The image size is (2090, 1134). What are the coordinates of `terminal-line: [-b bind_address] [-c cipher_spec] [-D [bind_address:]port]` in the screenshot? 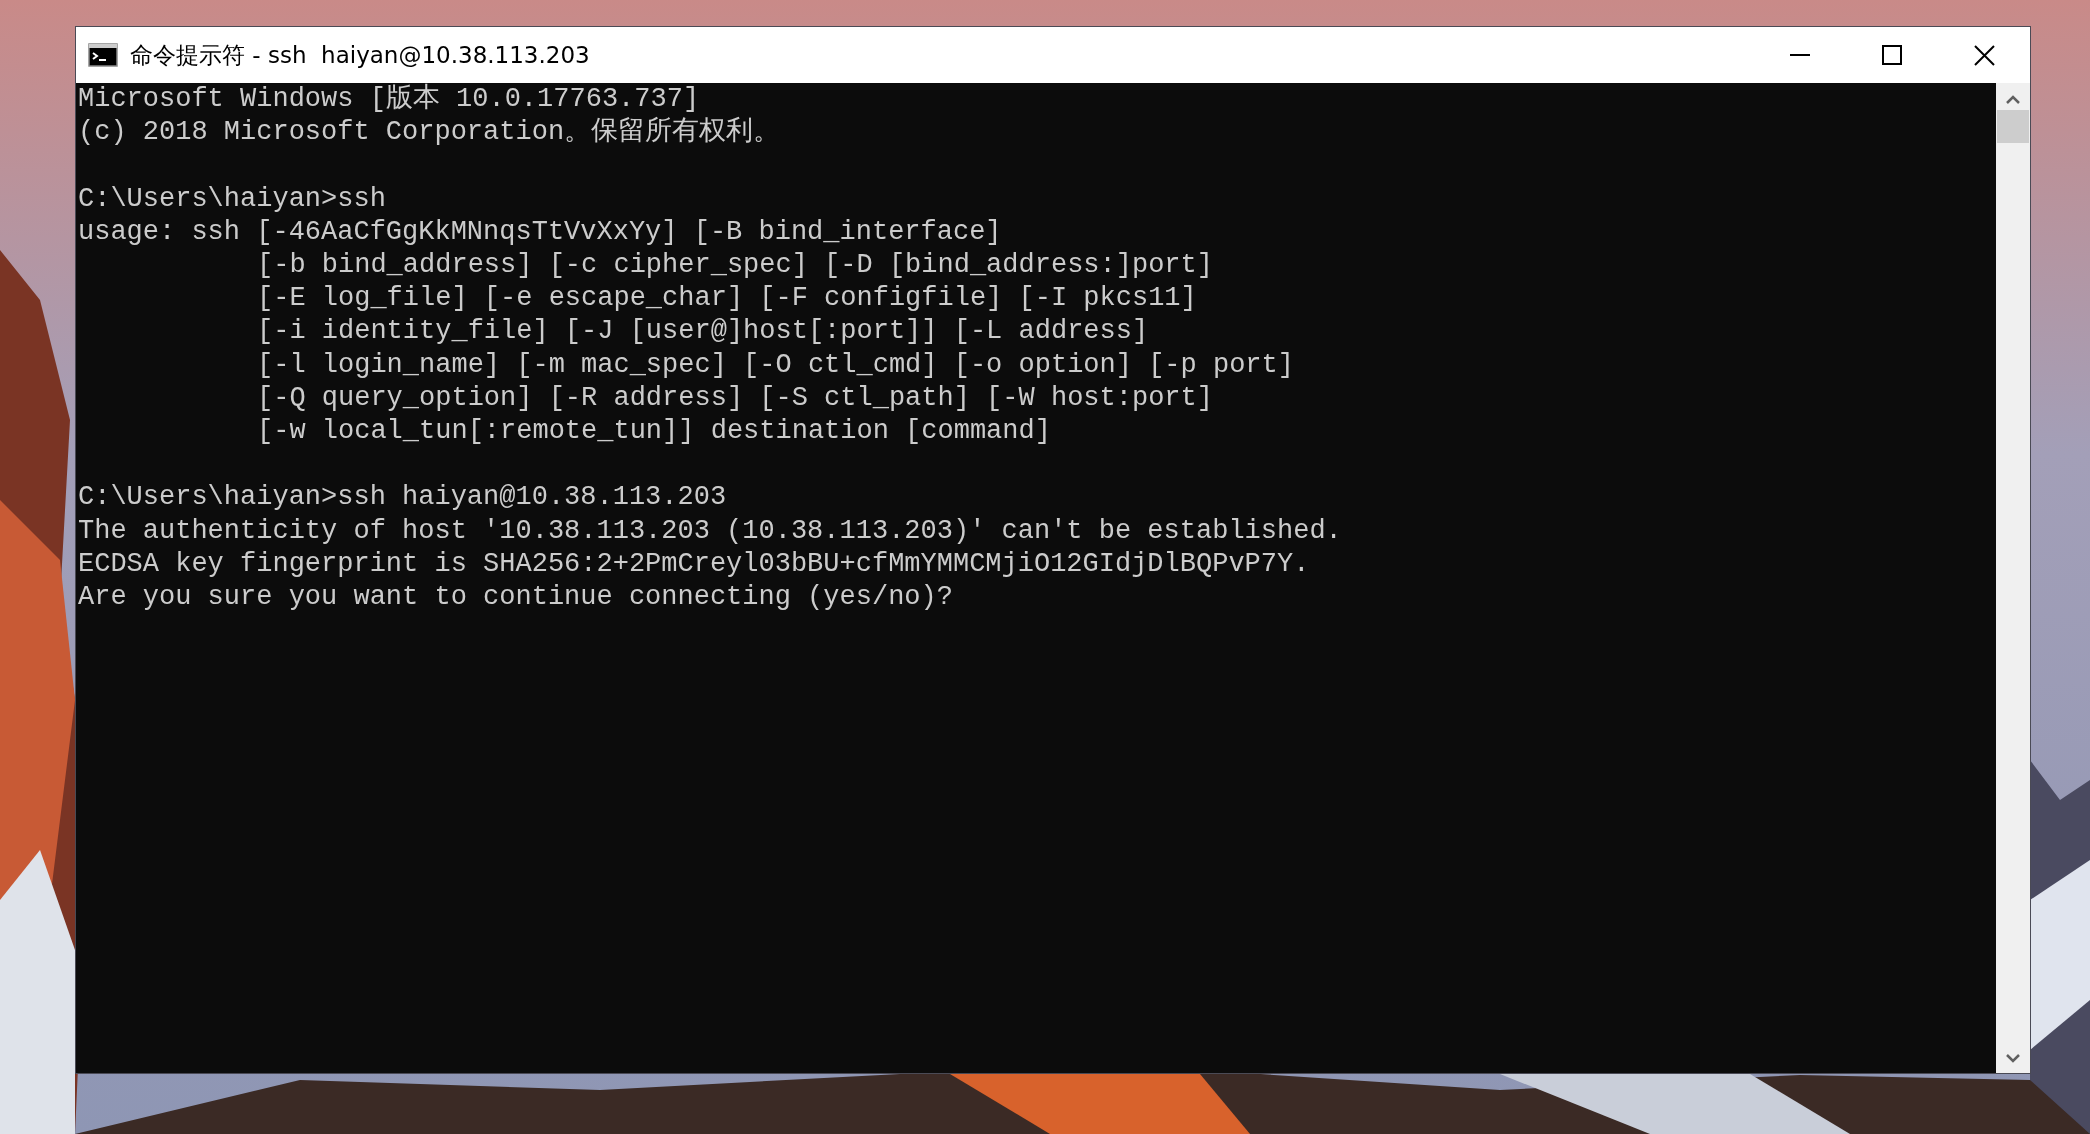 It's located at (735, 265).